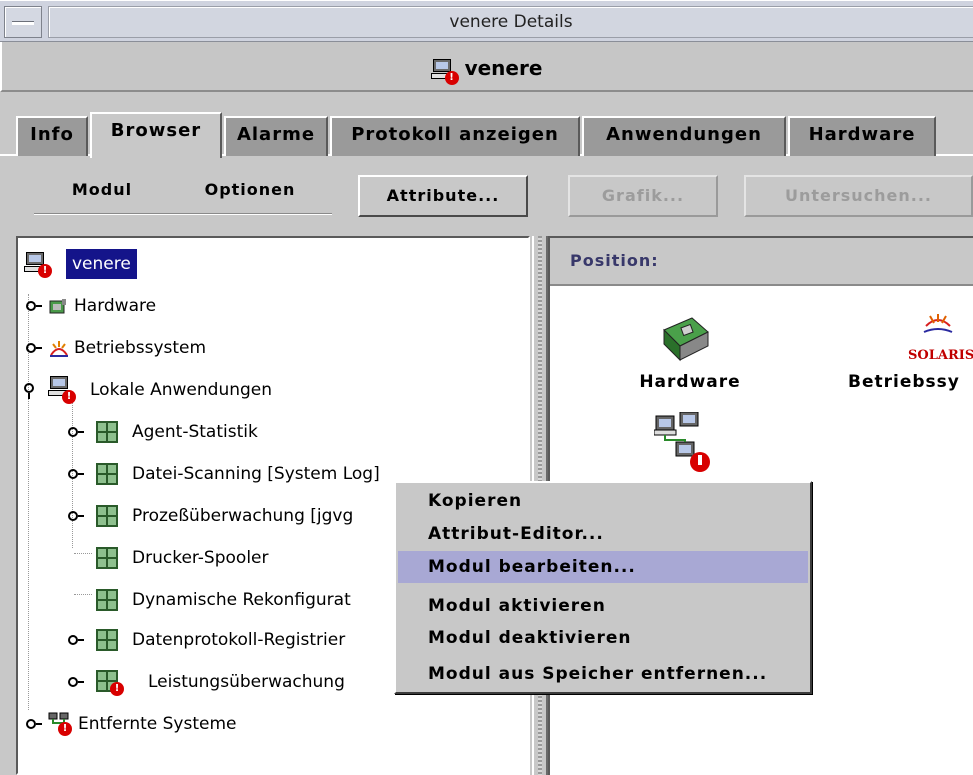 The height and width of the screenshot is (775, 973). Describe the element at coordinates (250, 191) in the screenshot. I see `menu-optionen: Optionen` at that location.